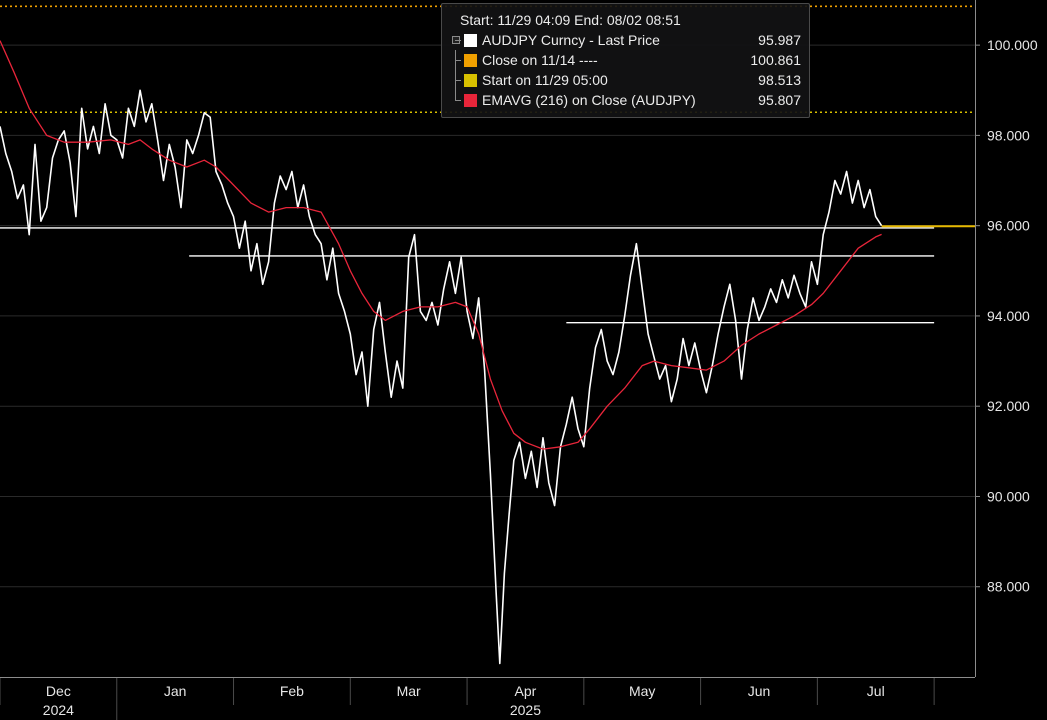 The width and height of the screenshot is (1047, 720). Describe the element at coordinates (540, 60) in the screenshot. I see `legend-label: Close on 11/14 ----` at that location.